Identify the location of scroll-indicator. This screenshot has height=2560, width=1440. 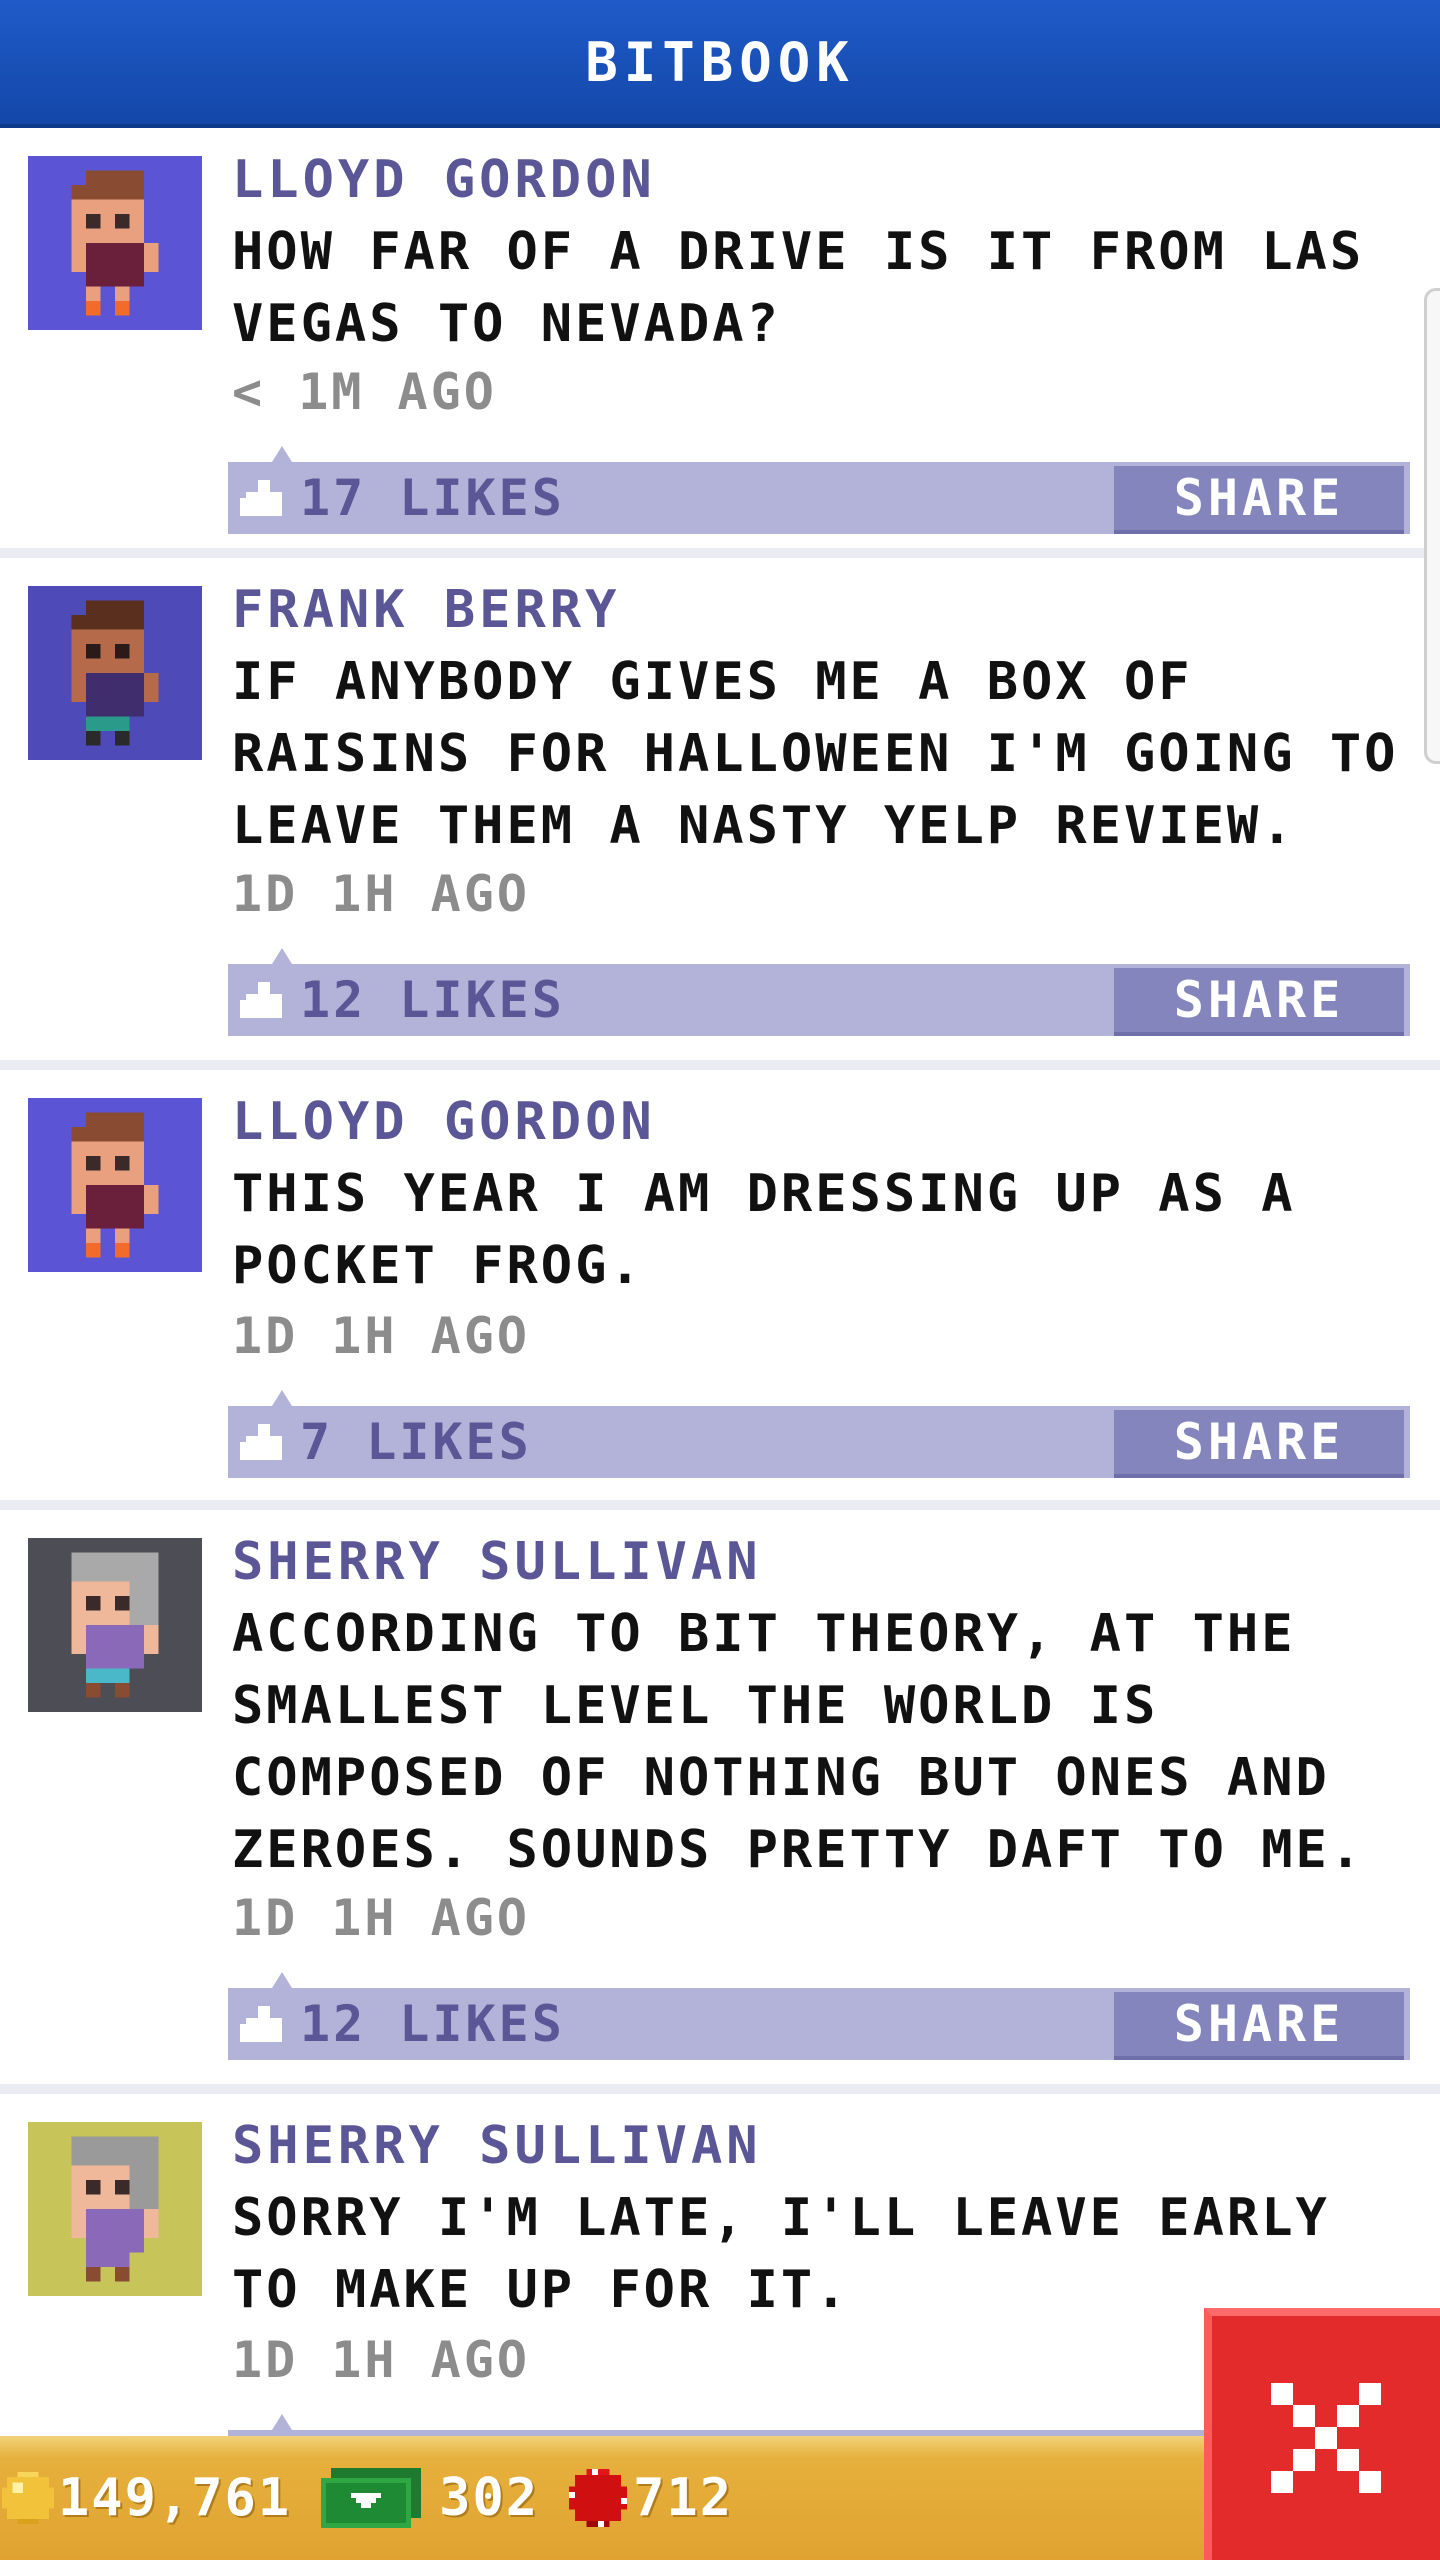
(1432, 526).